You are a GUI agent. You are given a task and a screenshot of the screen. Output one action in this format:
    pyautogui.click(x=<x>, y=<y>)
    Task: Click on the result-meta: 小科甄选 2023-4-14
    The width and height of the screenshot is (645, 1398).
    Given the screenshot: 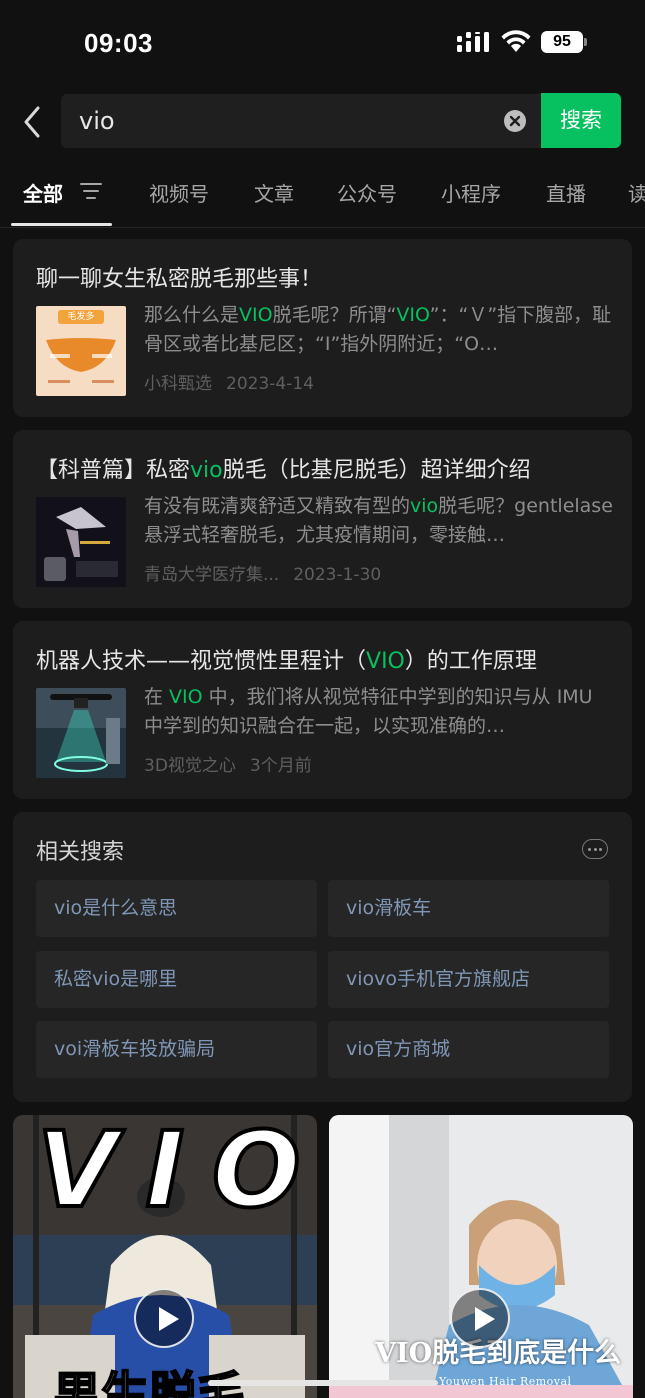 What is the action you would take?
    pyautogui.click(x=236, y=381)
    